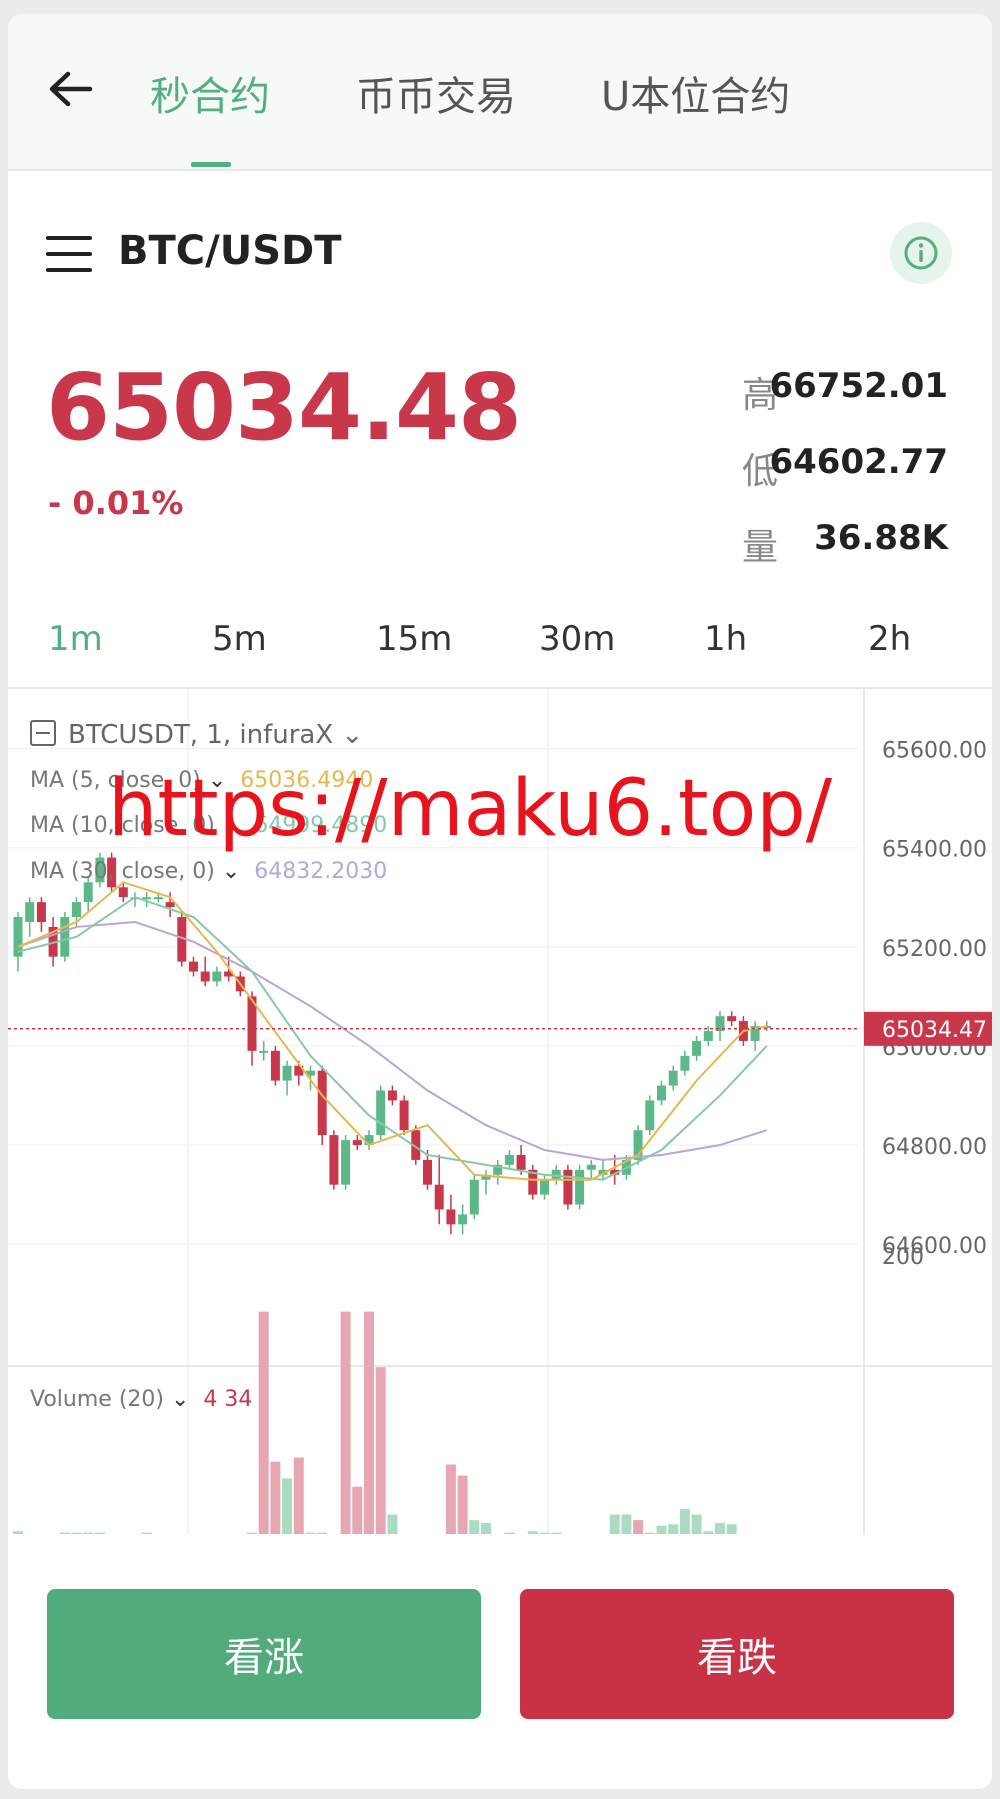 This screenshot has width=1000, height=1799. I want to click on buy-up-button: 看涨, so click(264, 1654).